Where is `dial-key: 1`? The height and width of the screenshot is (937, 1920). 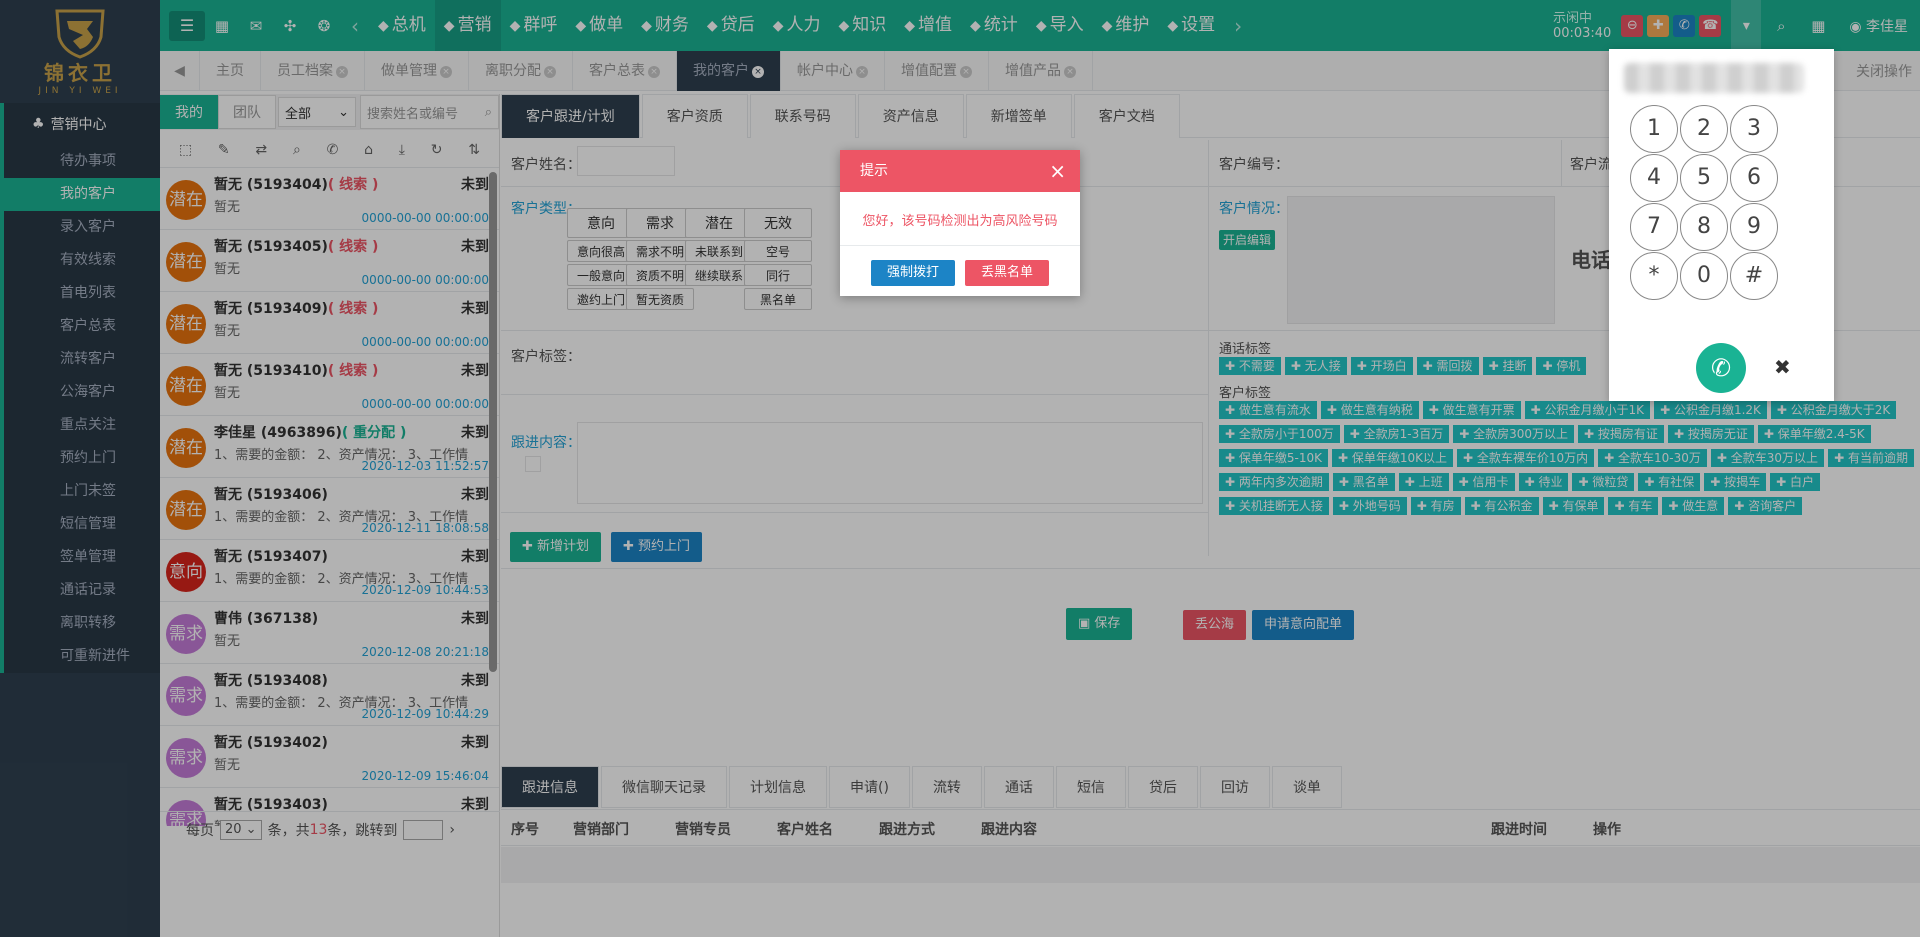 dial-key: 1 is located at coordinates (1654, 129).